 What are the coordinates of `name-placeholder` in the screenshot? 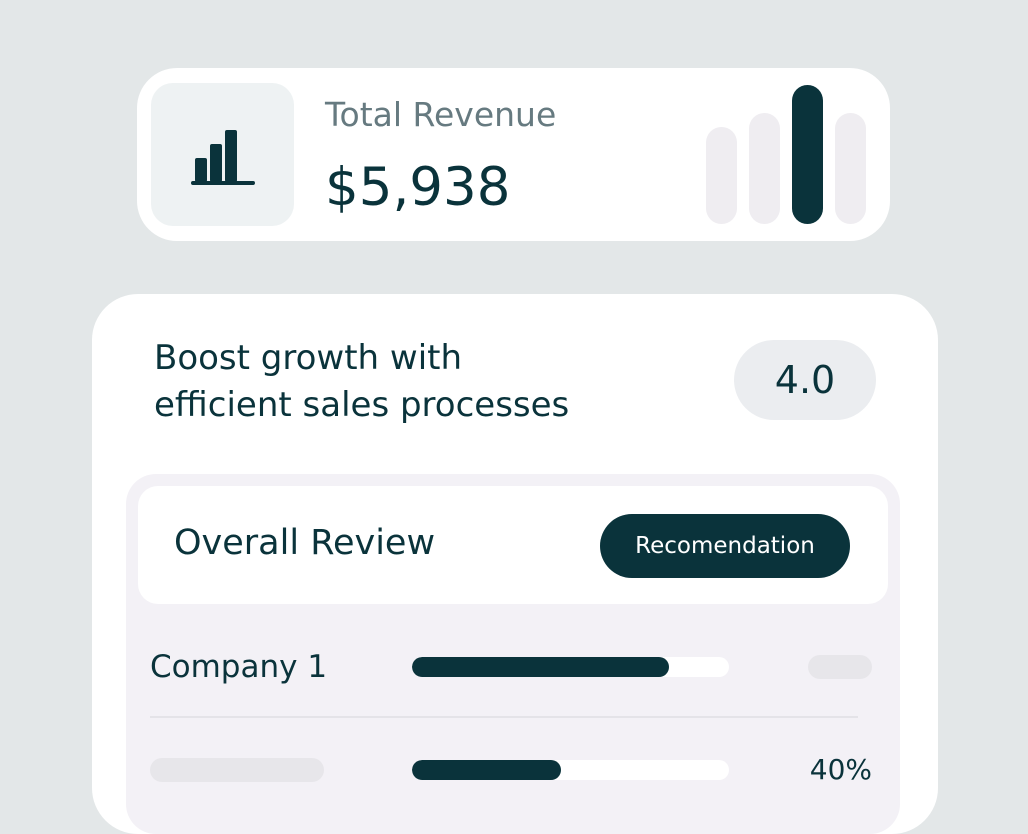 It's located at (237, 770).